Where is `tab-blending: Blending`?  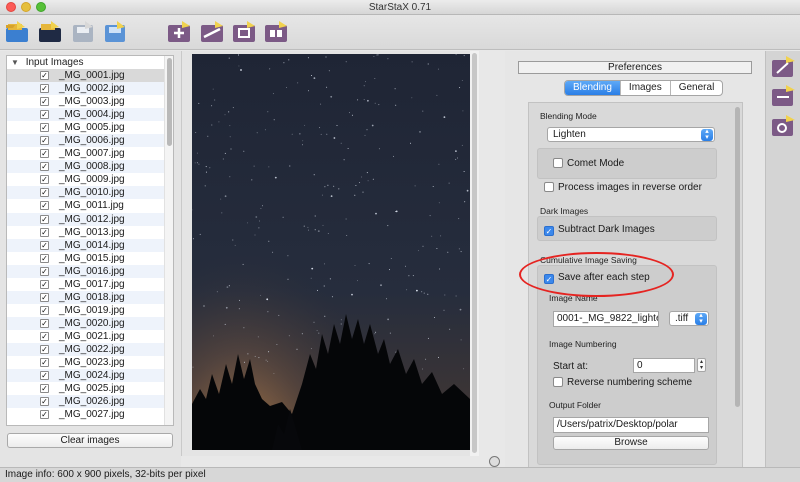 tab-blending: Blending is located at coordinates (593, 88).